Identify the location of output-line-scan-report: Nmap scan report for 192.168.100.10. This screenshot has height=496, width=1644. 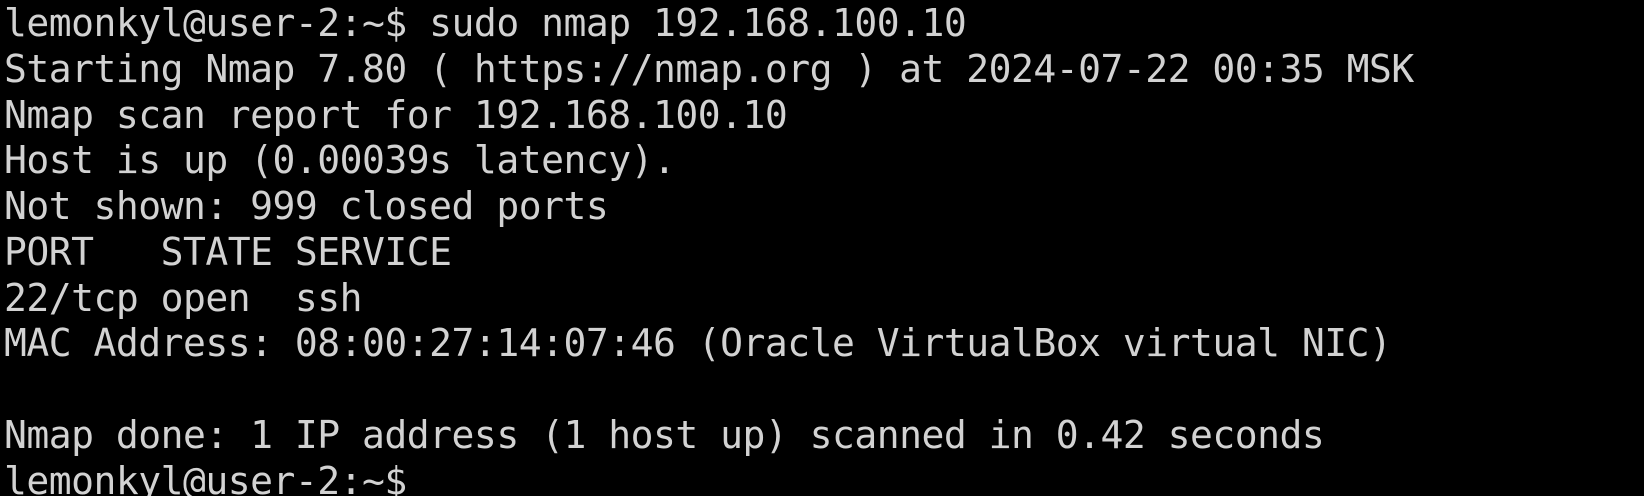
(396, 115).